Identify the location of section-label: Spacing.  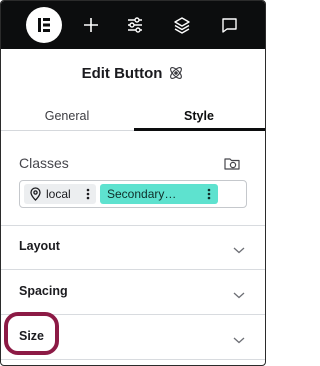
(43, 291).